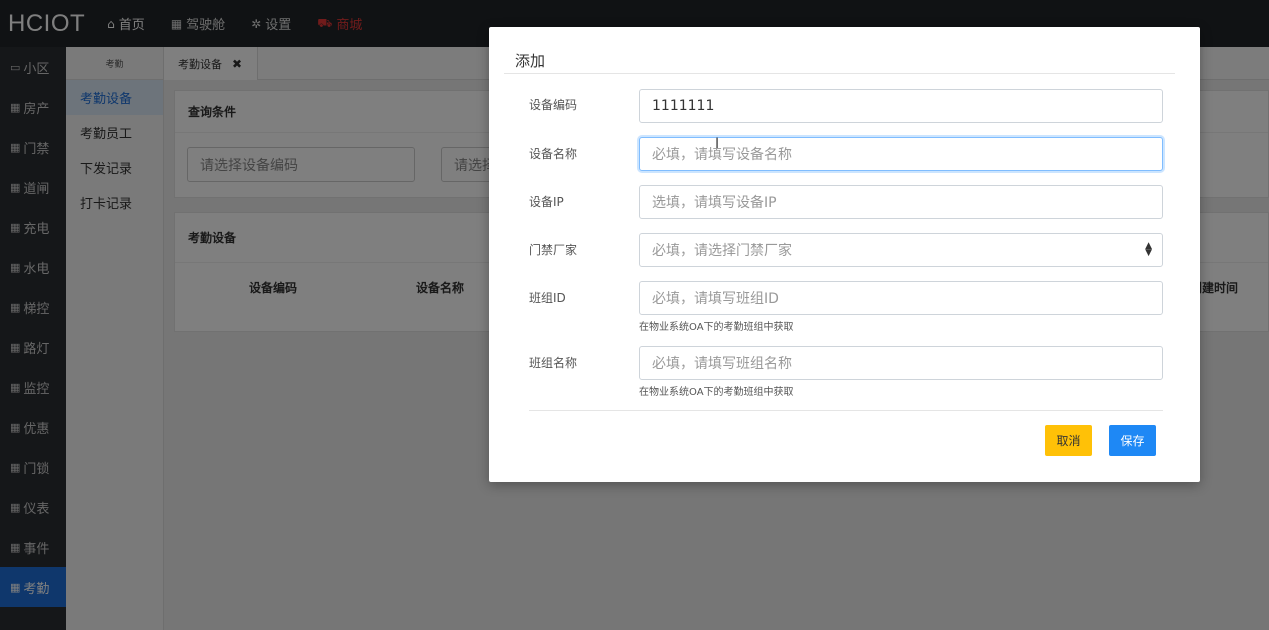  I want to click on cancel-button: 取消, so click(1068, 440).